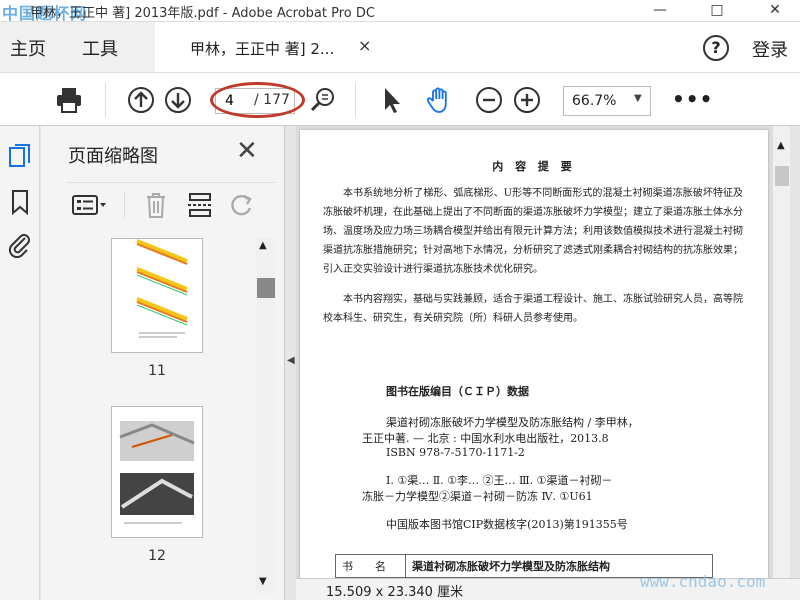  Describe the element at coordinates (781, 352) in the screenshot. I see `document-scrollbar: ▲` at that location.